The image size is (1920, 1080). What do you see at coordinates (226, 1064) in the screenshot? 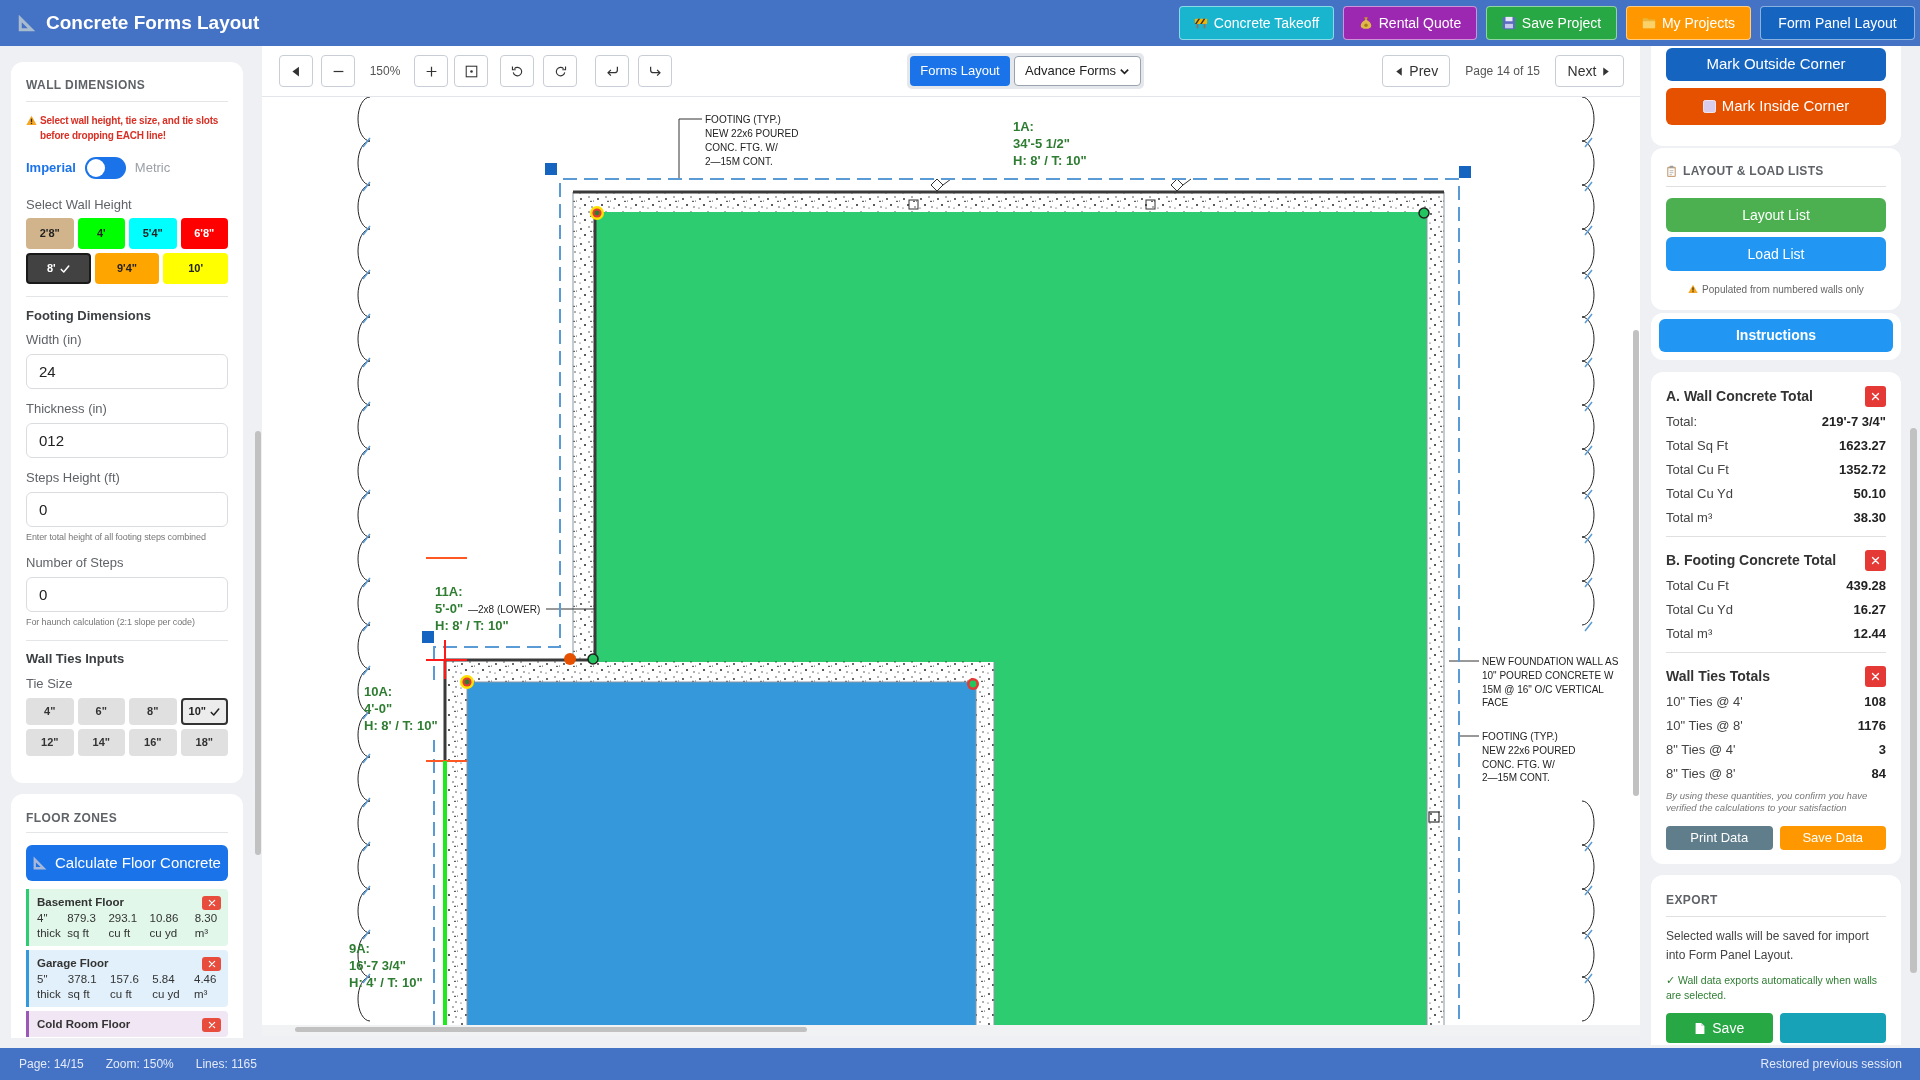
I see `status-text: Lines: 1165` at bounding box center [226, 1064].